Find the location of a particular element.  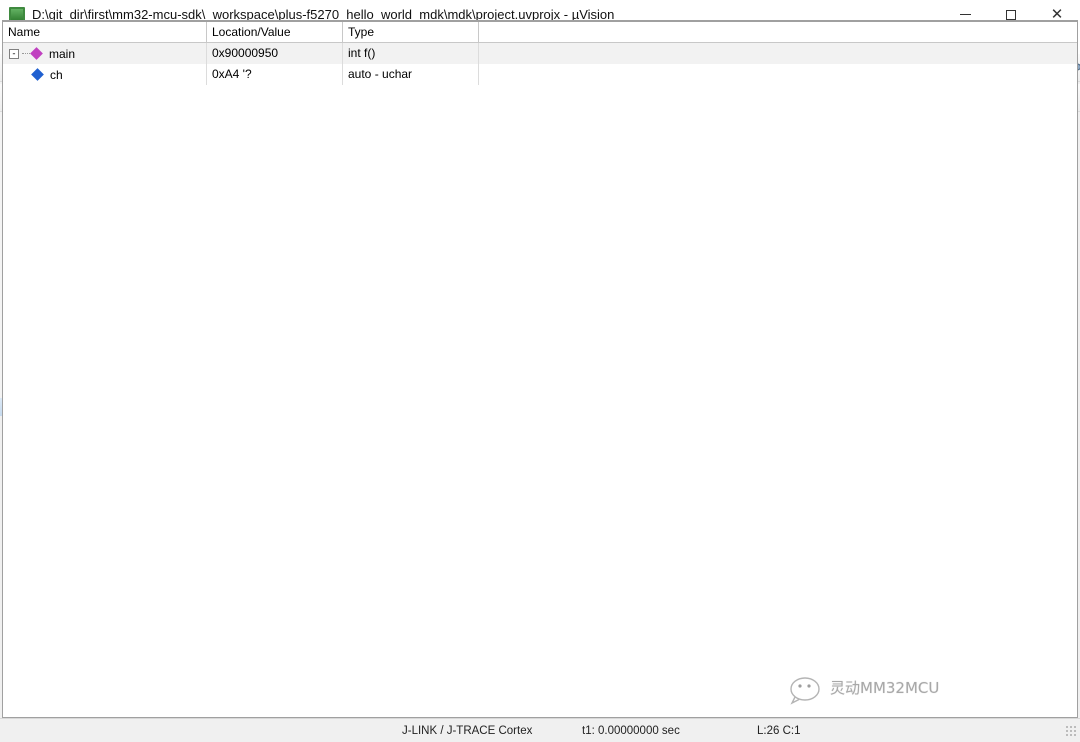

status-debugger: J-LINK / J-TRACE Cortex is located at coordinates (467, 730).